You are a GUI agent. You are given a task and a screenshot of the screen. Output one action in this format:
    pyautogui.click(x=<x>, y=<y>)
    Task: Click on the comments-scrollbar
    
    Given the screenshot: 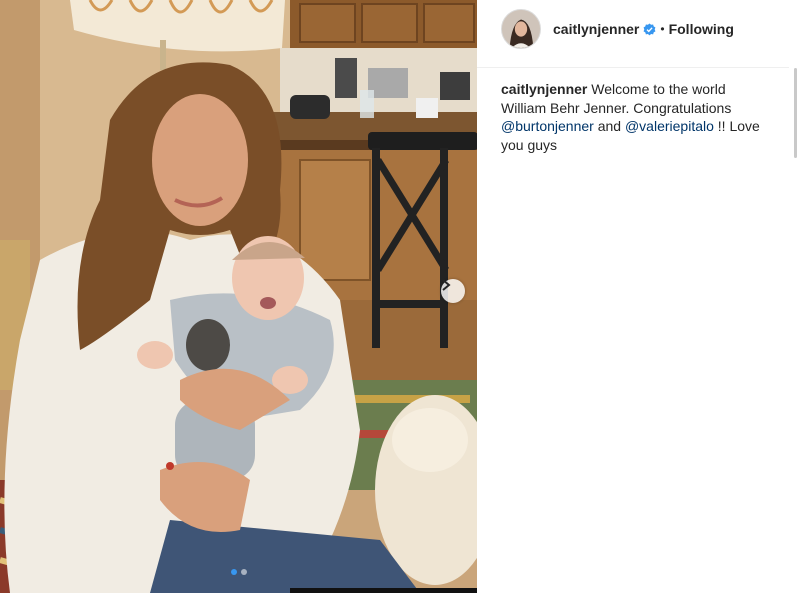 What is the action you would take?
    pyautogui.click(x=795, y=113)
    